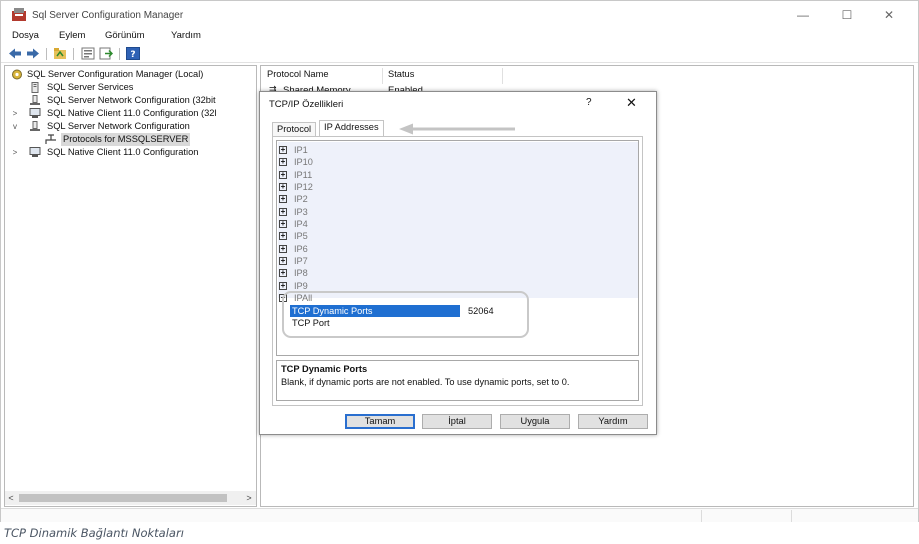 This screenshot has width=919, height=544. Describe the element at coordinates (115, 74) in the screenshot. I see `tree-item-label: SQL Server Configuration Manager (Local)` at that location.